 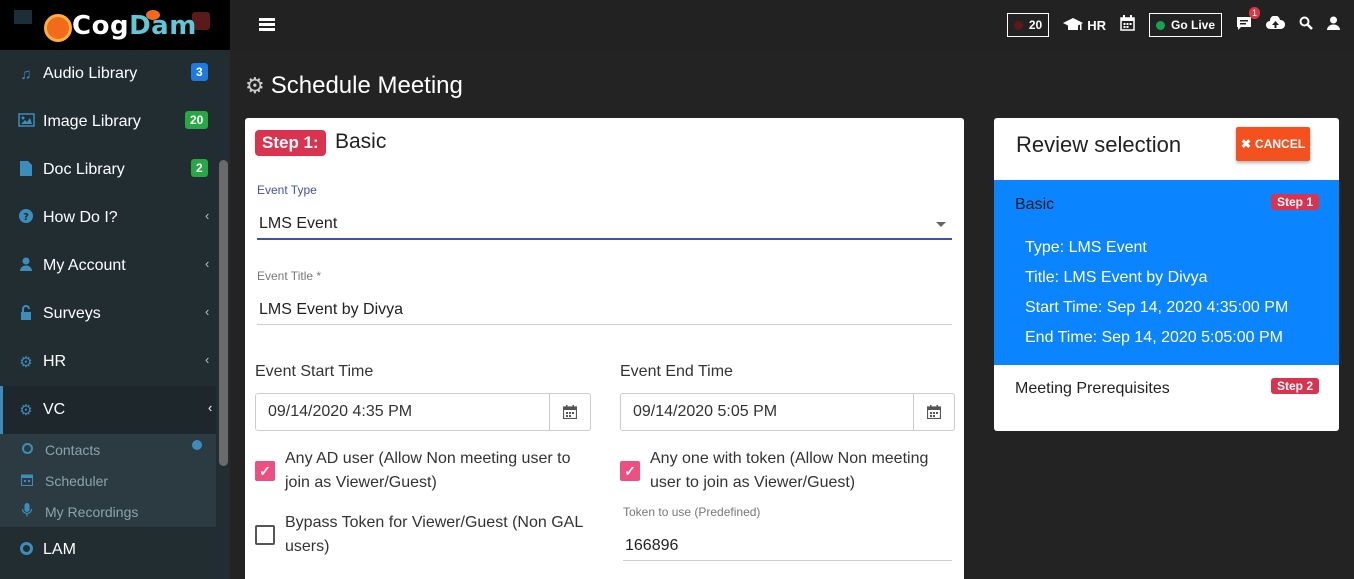 What do you see at coordinates (767, 412) in the screenshot?
I see `end-time-input: 09/14/2020 5:05 PM` at bounding box center [767, 412].